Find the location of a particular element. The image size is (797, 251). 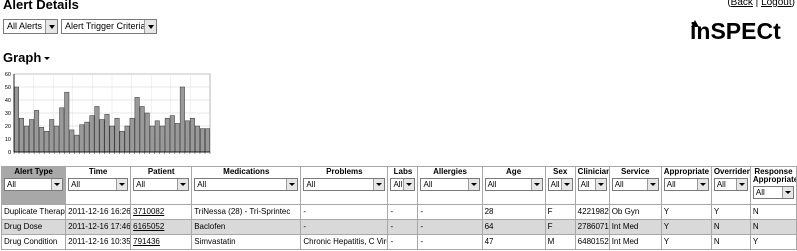

y-tick-label: 0 is located at coordinates (9, 153).